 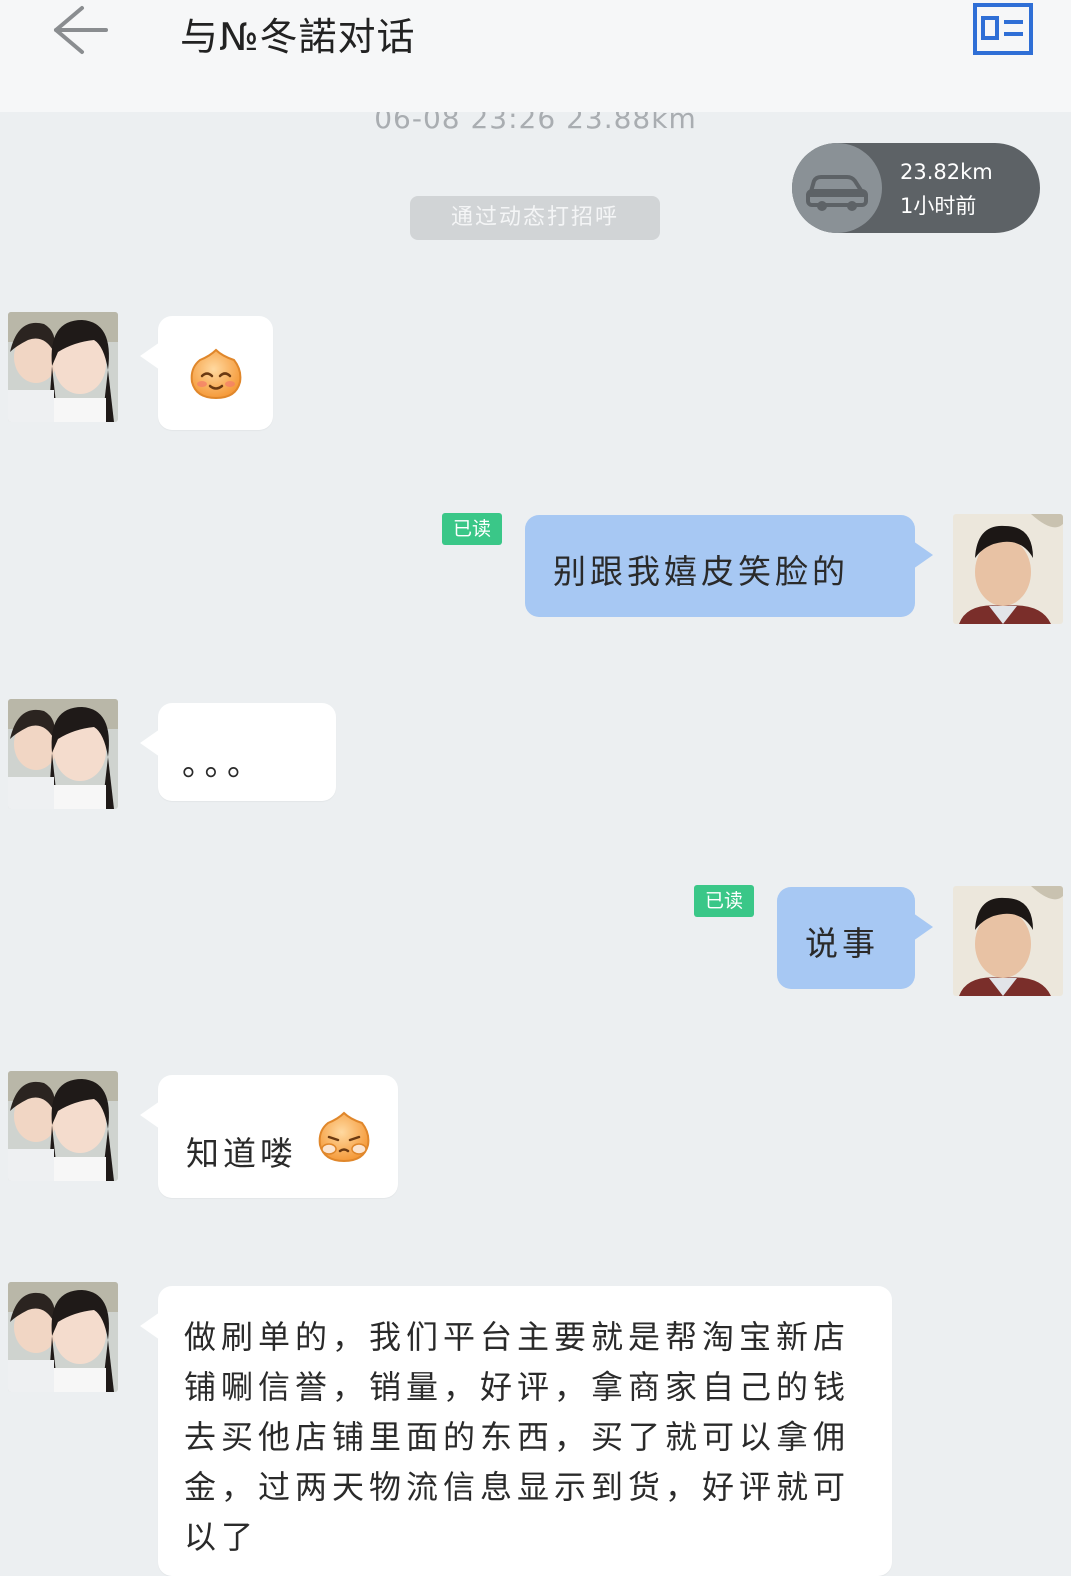 I want to click on arrow-left-icon, so click(x=81, y=30).